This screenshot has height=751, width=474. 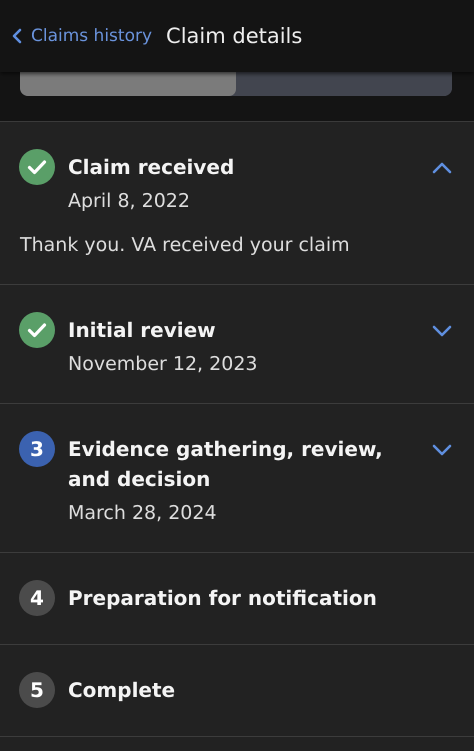 I want to click on page-title: Claim details, so click(x=234, y=36).